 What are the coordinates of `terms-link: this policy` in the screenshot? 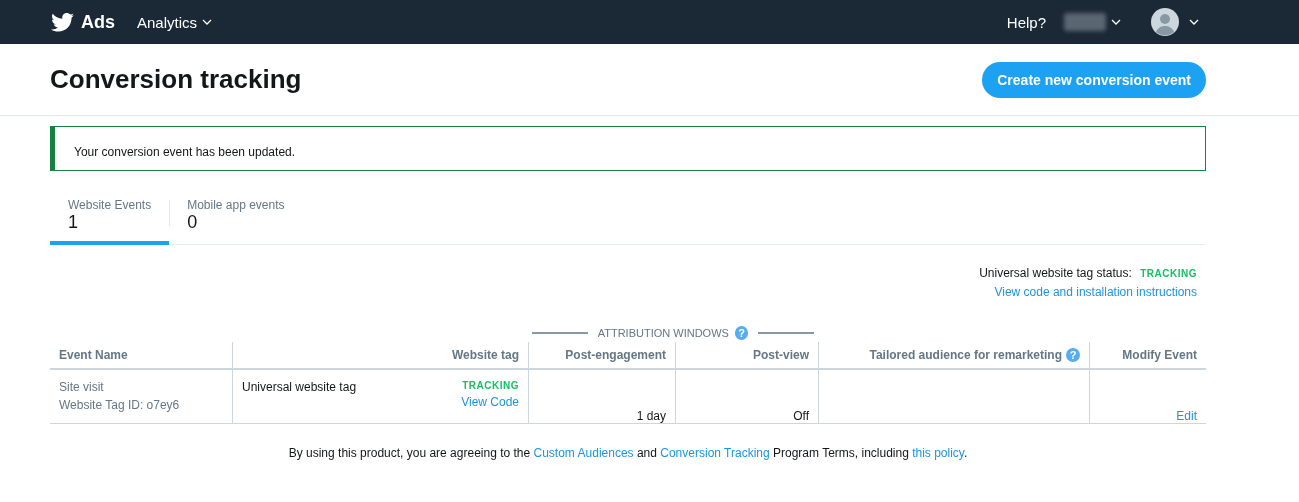 It's located at (938, 453).